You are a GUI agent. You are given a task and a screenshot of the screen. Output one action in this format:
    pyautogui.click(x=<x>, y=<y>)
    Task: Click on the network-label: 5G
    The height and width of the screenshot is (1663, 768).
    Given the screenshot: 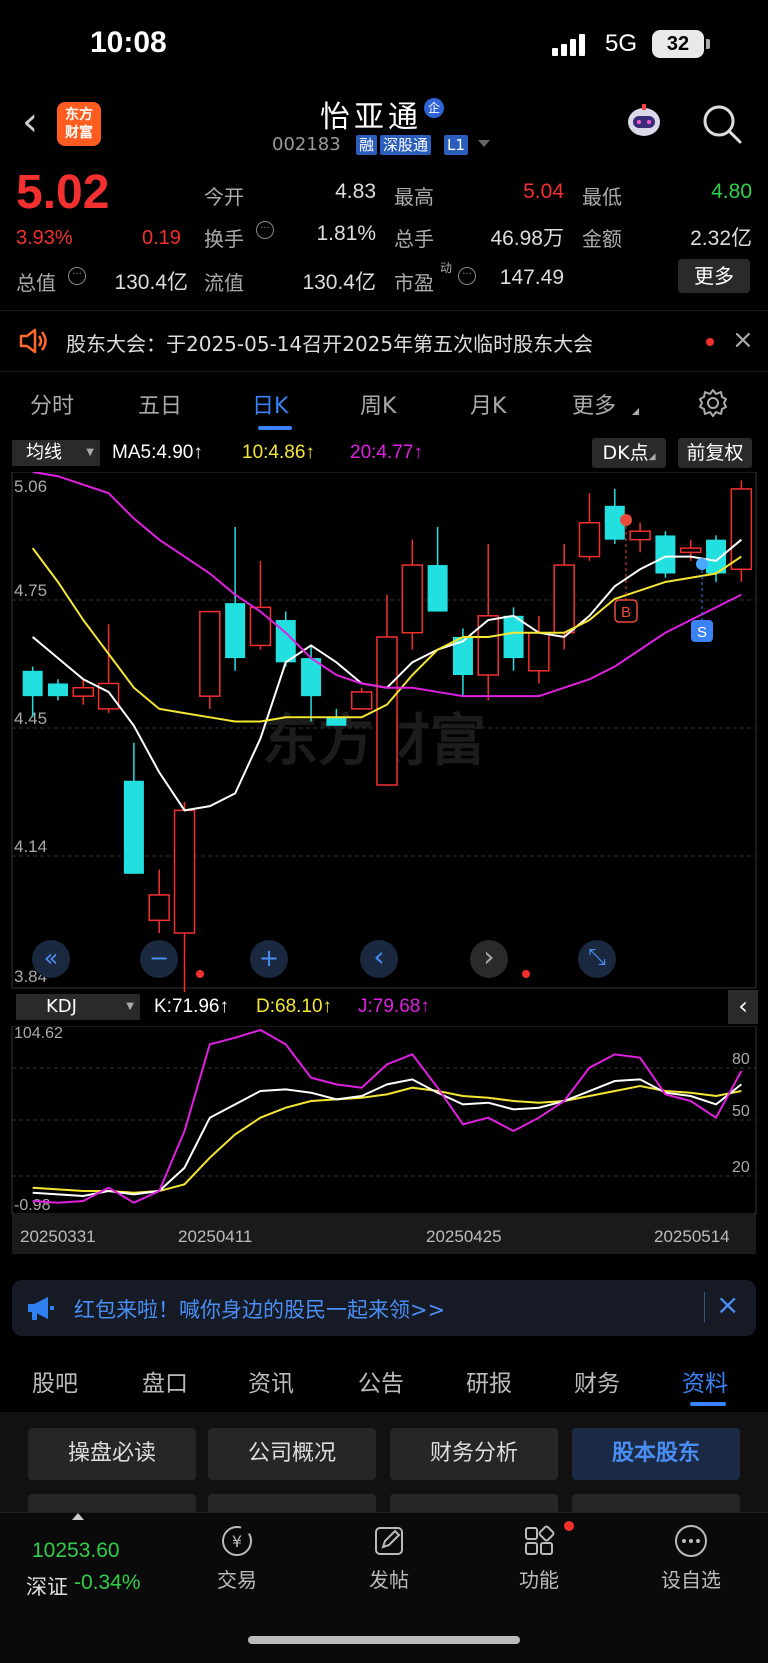 What is the action you would take?
    pyautogui.click(x=621, y=43)
    